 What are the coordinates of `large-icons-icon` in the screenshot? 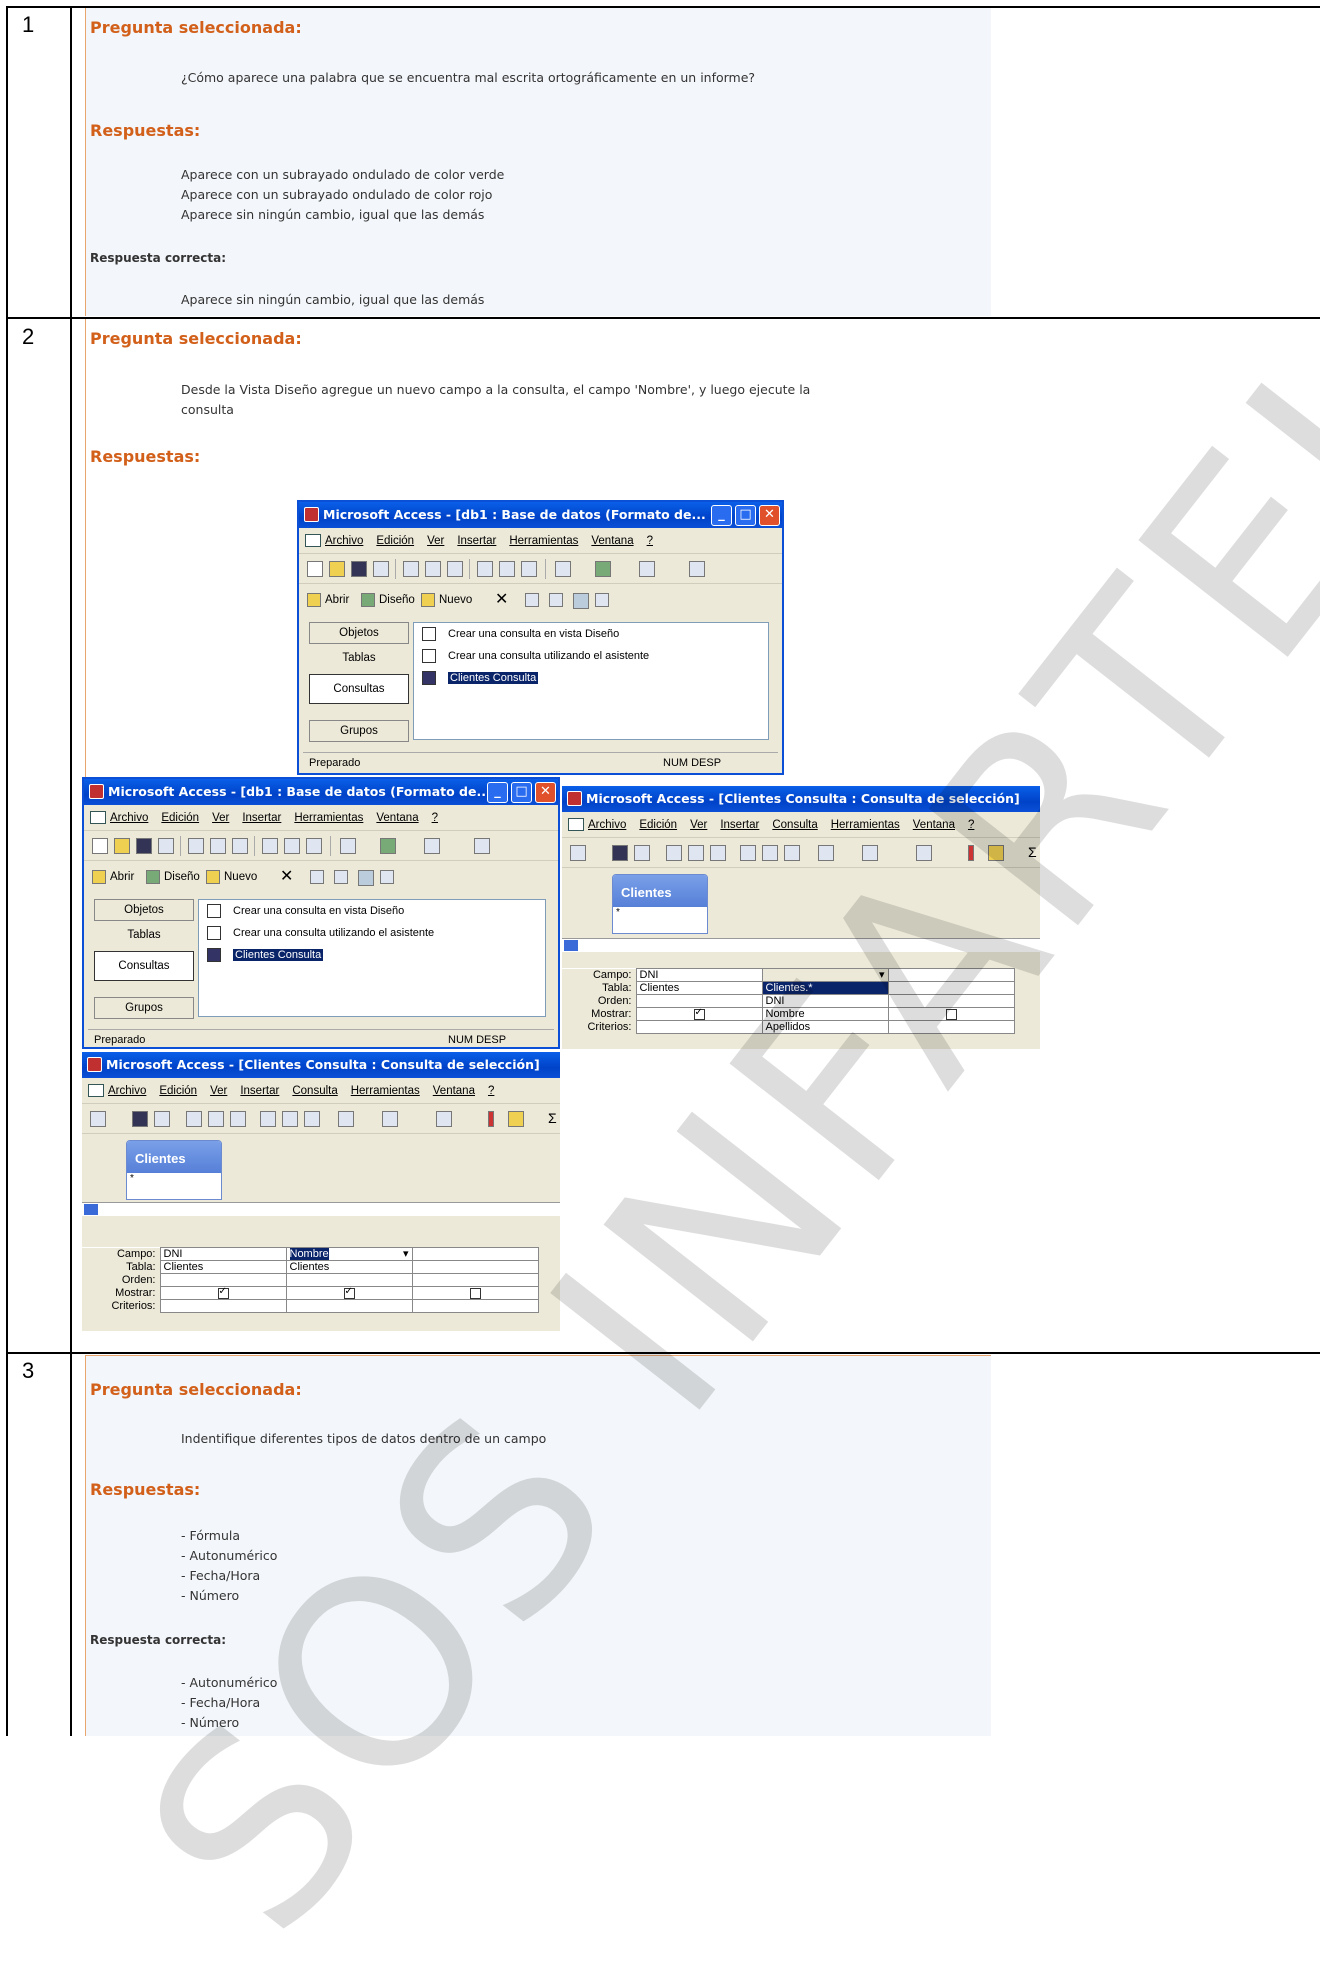 It's located at (317, 877).